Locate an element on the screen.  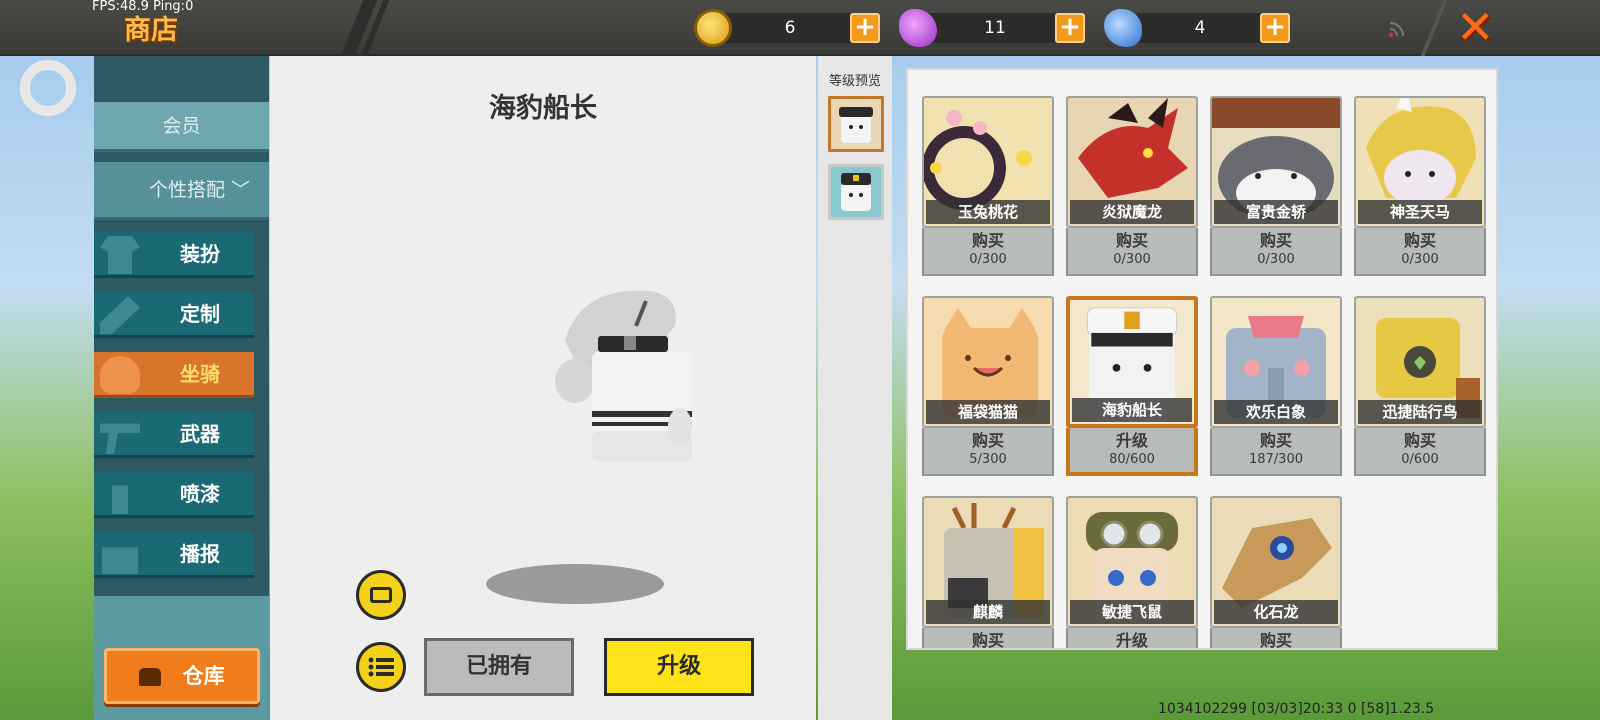
mount-card: 敏捷飞鼠 升级 is located at coordinates (1132, 572).